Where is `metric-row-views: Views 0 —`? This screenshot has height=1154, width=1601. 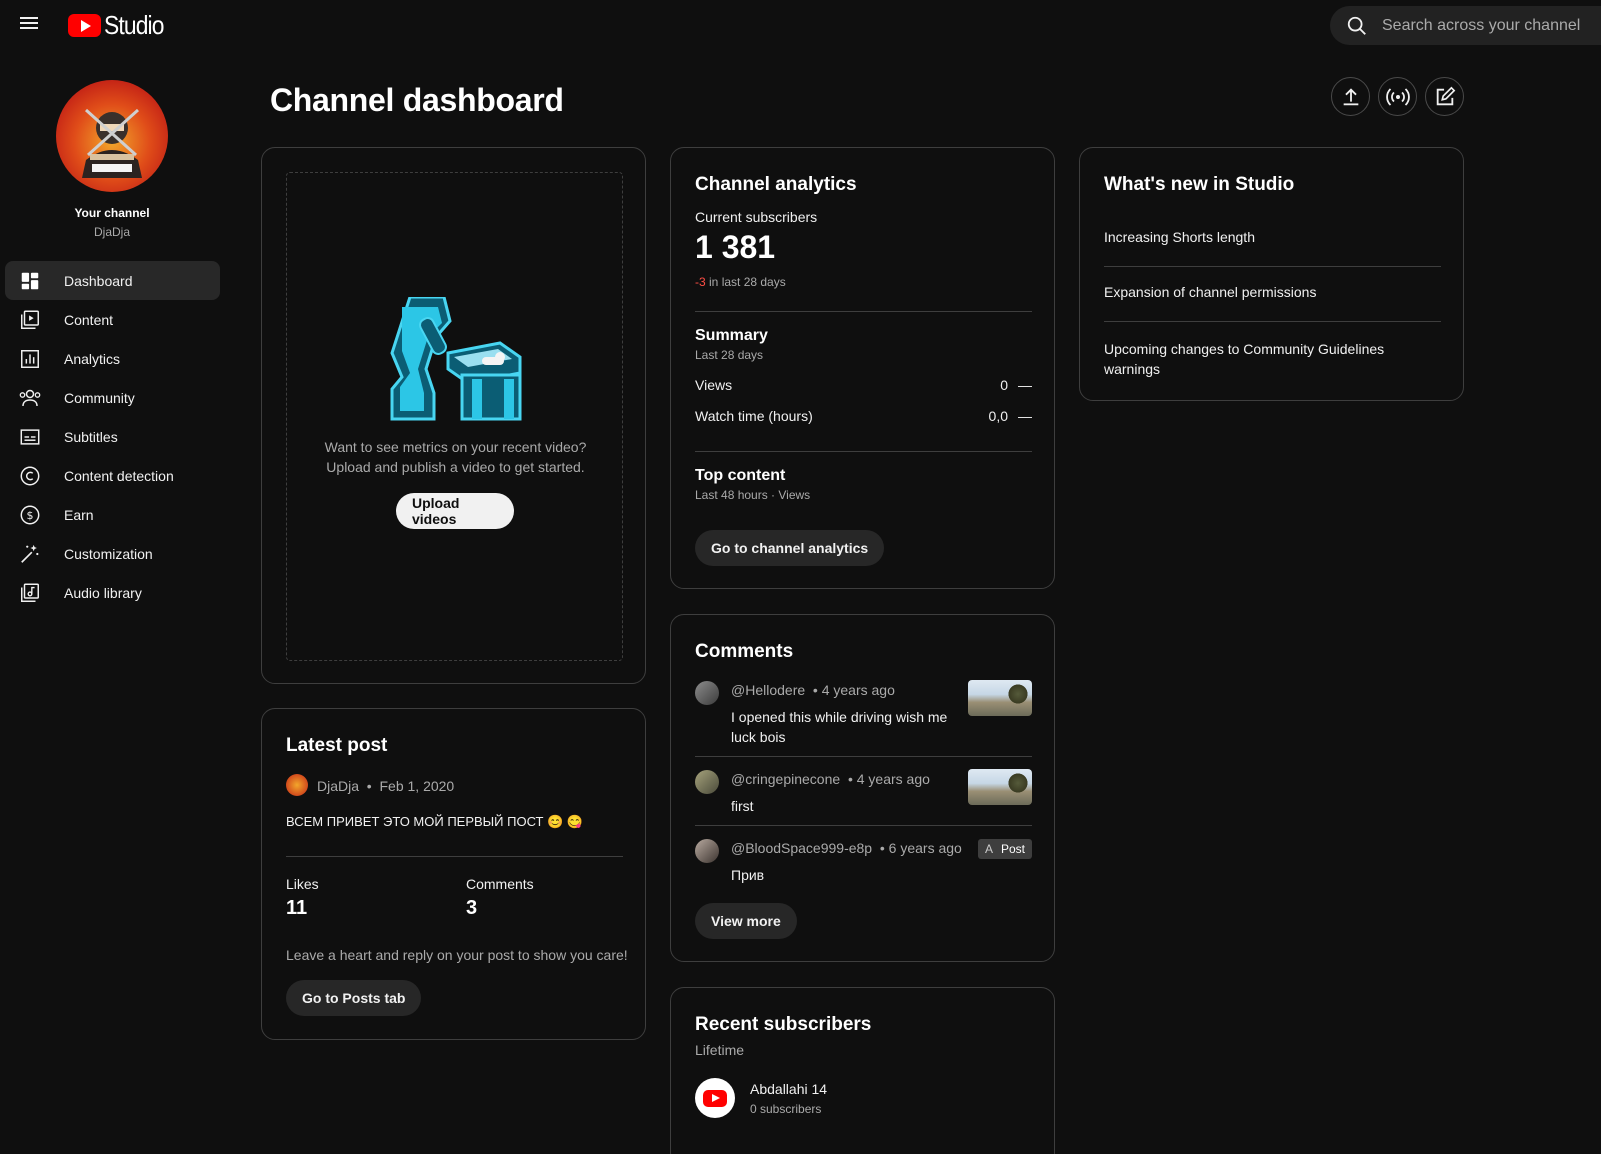
metric-row-views: Views 0 — is located at coordinates (863, 387).